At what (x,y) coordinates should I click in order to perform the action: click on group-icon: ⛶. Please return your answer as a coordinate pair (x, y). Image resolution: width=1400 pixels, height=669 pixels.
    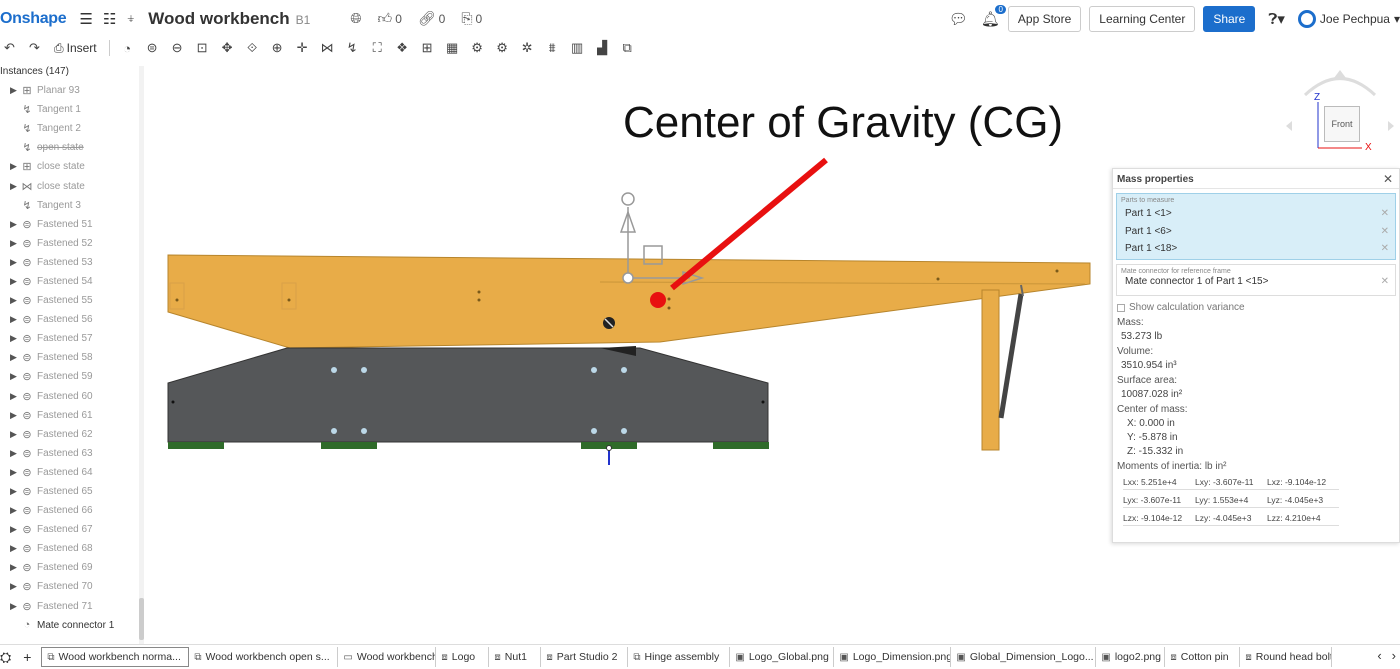
    Looking at the image, I should click on (377, 48).